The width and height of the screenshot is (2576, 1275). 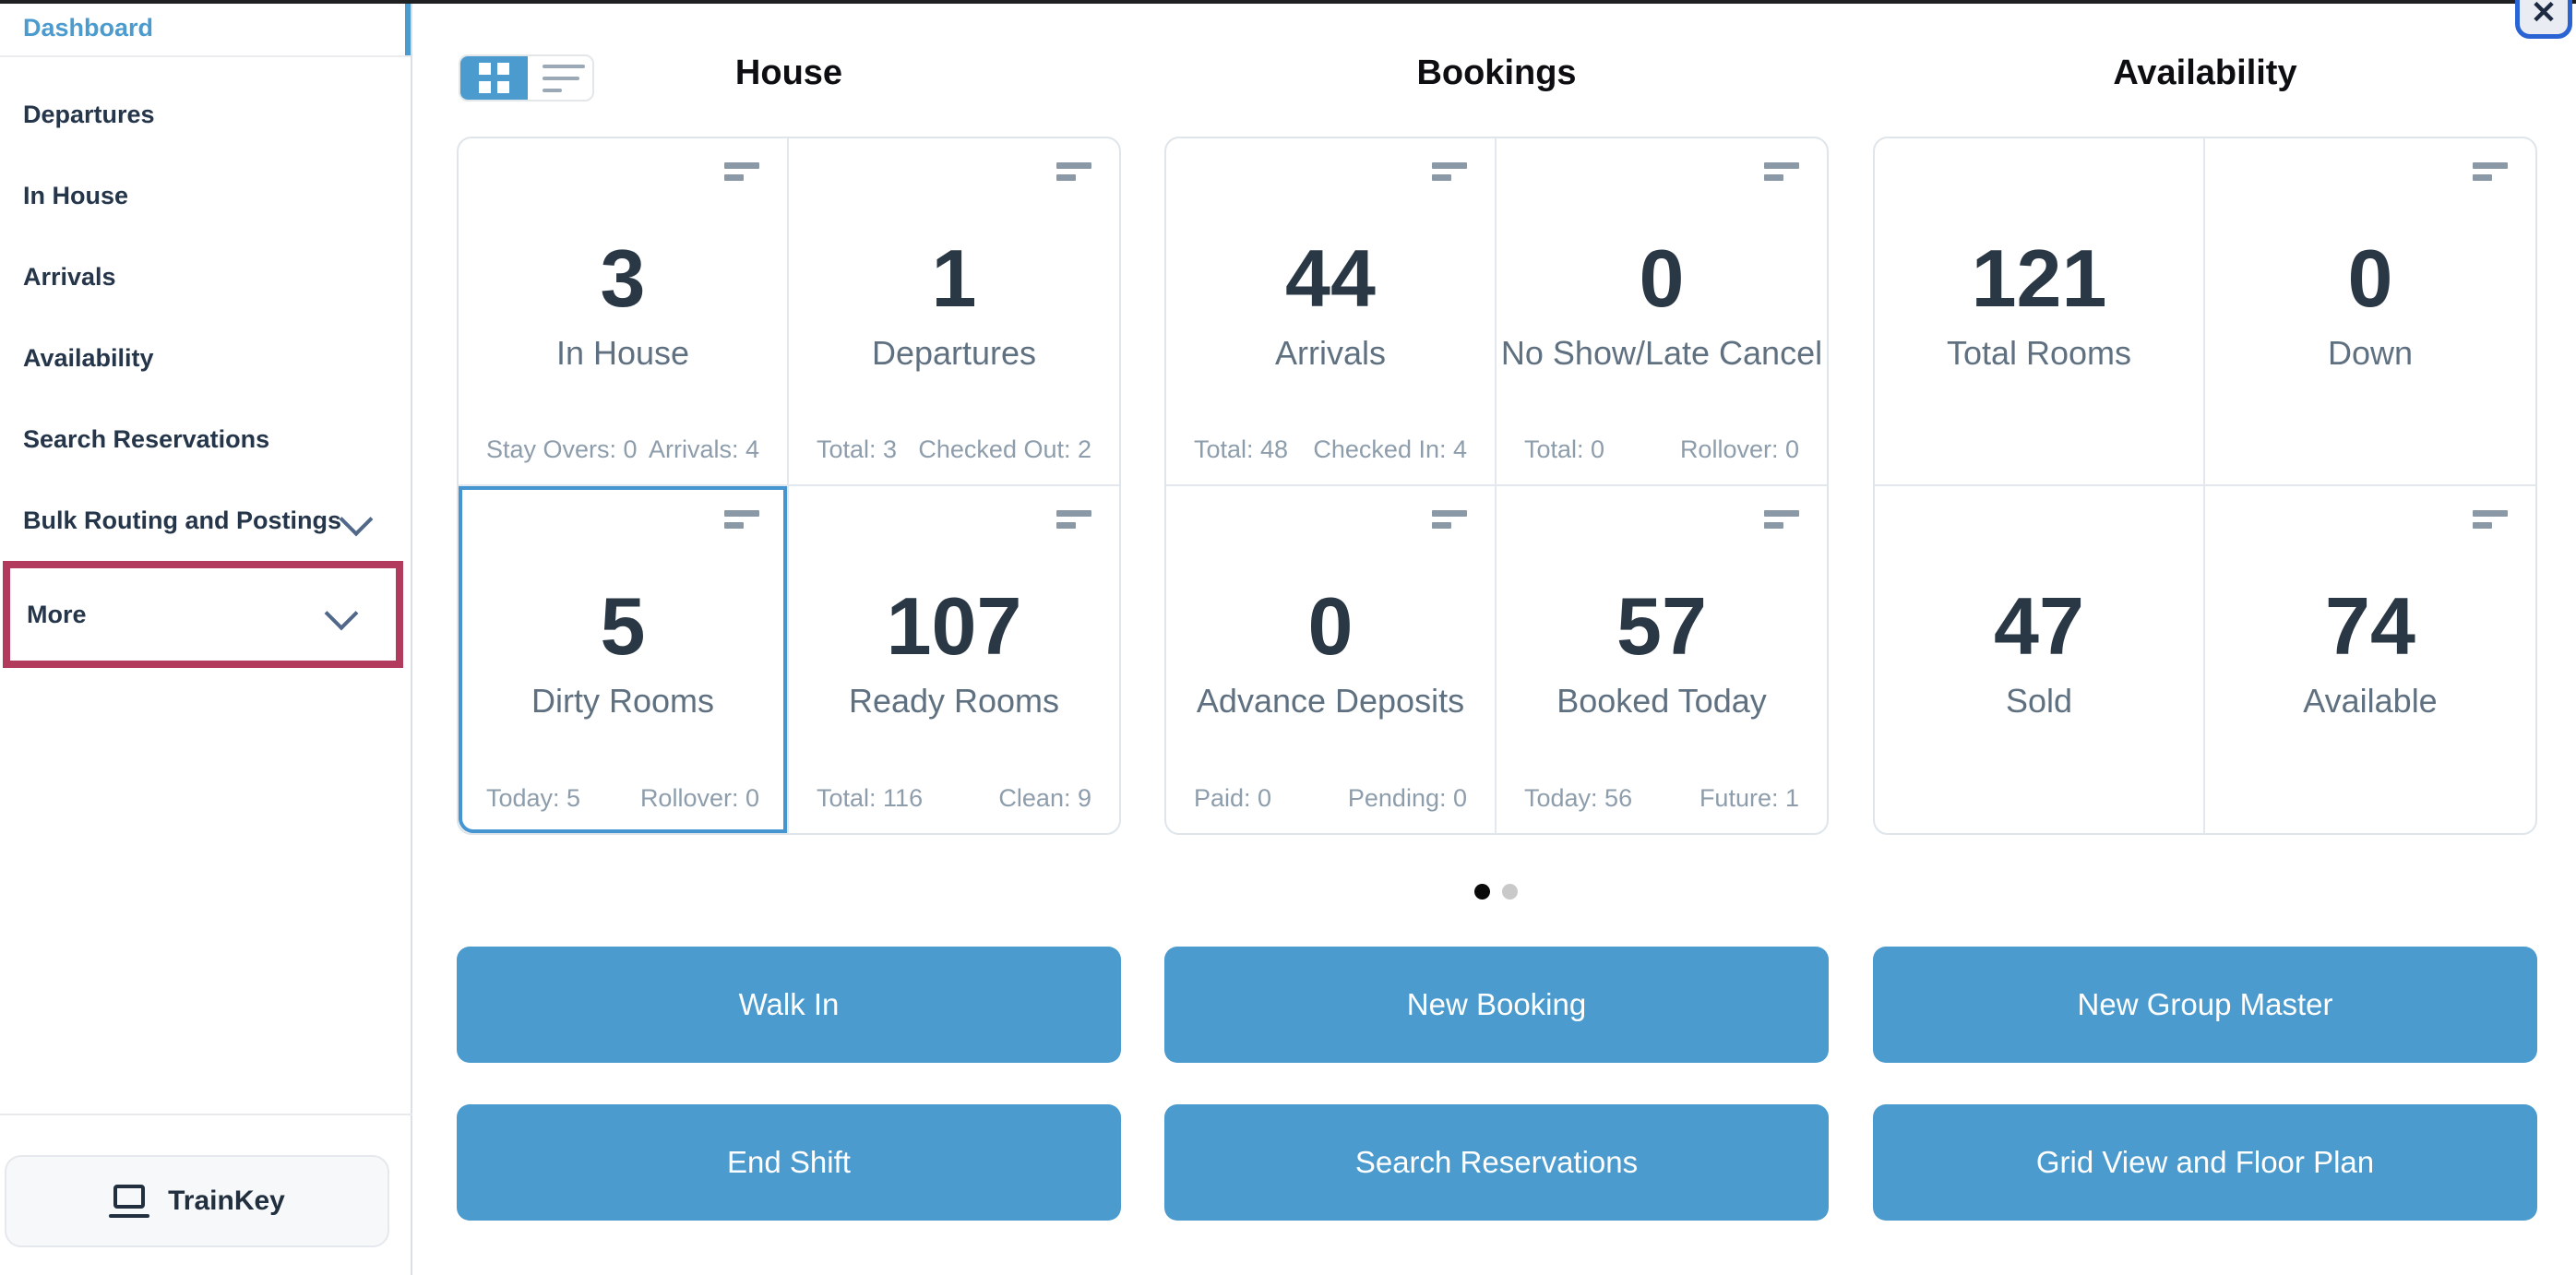 I want to click on stat-label: Ready Rooms, so click(x=954, y=700).